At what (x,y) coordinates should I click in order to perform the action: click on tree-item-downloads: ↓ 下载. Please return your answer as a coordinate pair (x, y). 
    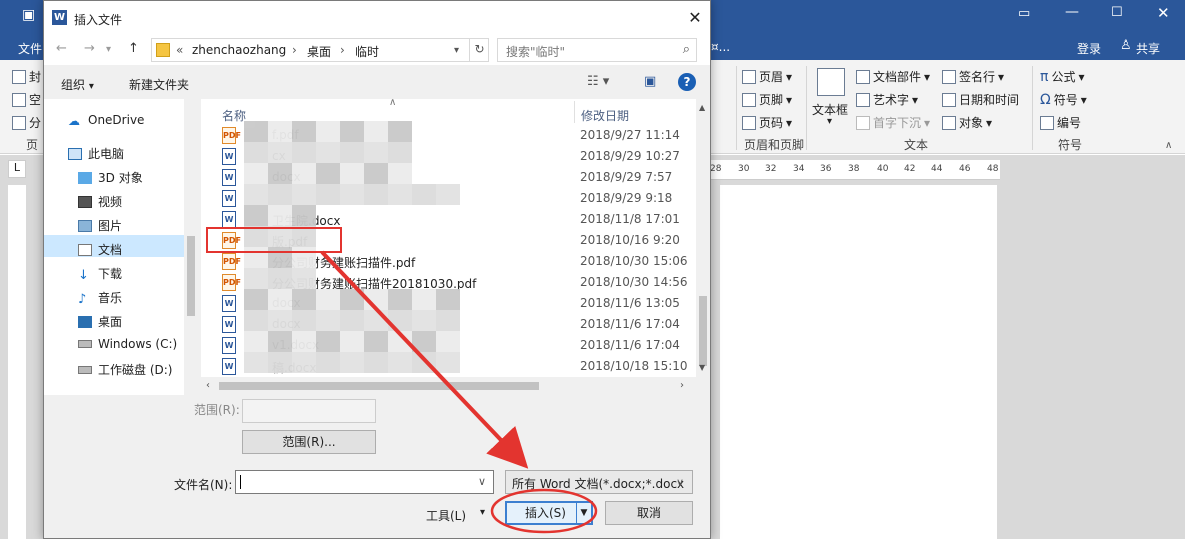
    Looking at the image, I should click on (100, 274).